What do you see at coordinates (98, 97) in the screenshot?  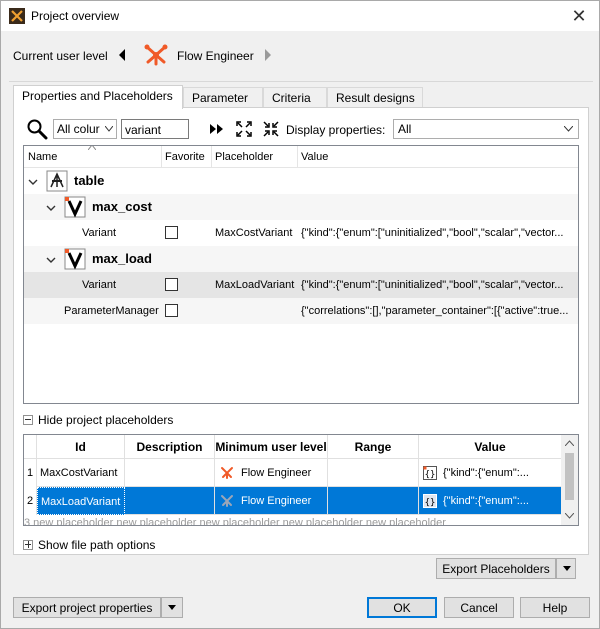 I see `tab-properties-and-placeholders: Properties and Placeholders` at bounding box center [98, 97].